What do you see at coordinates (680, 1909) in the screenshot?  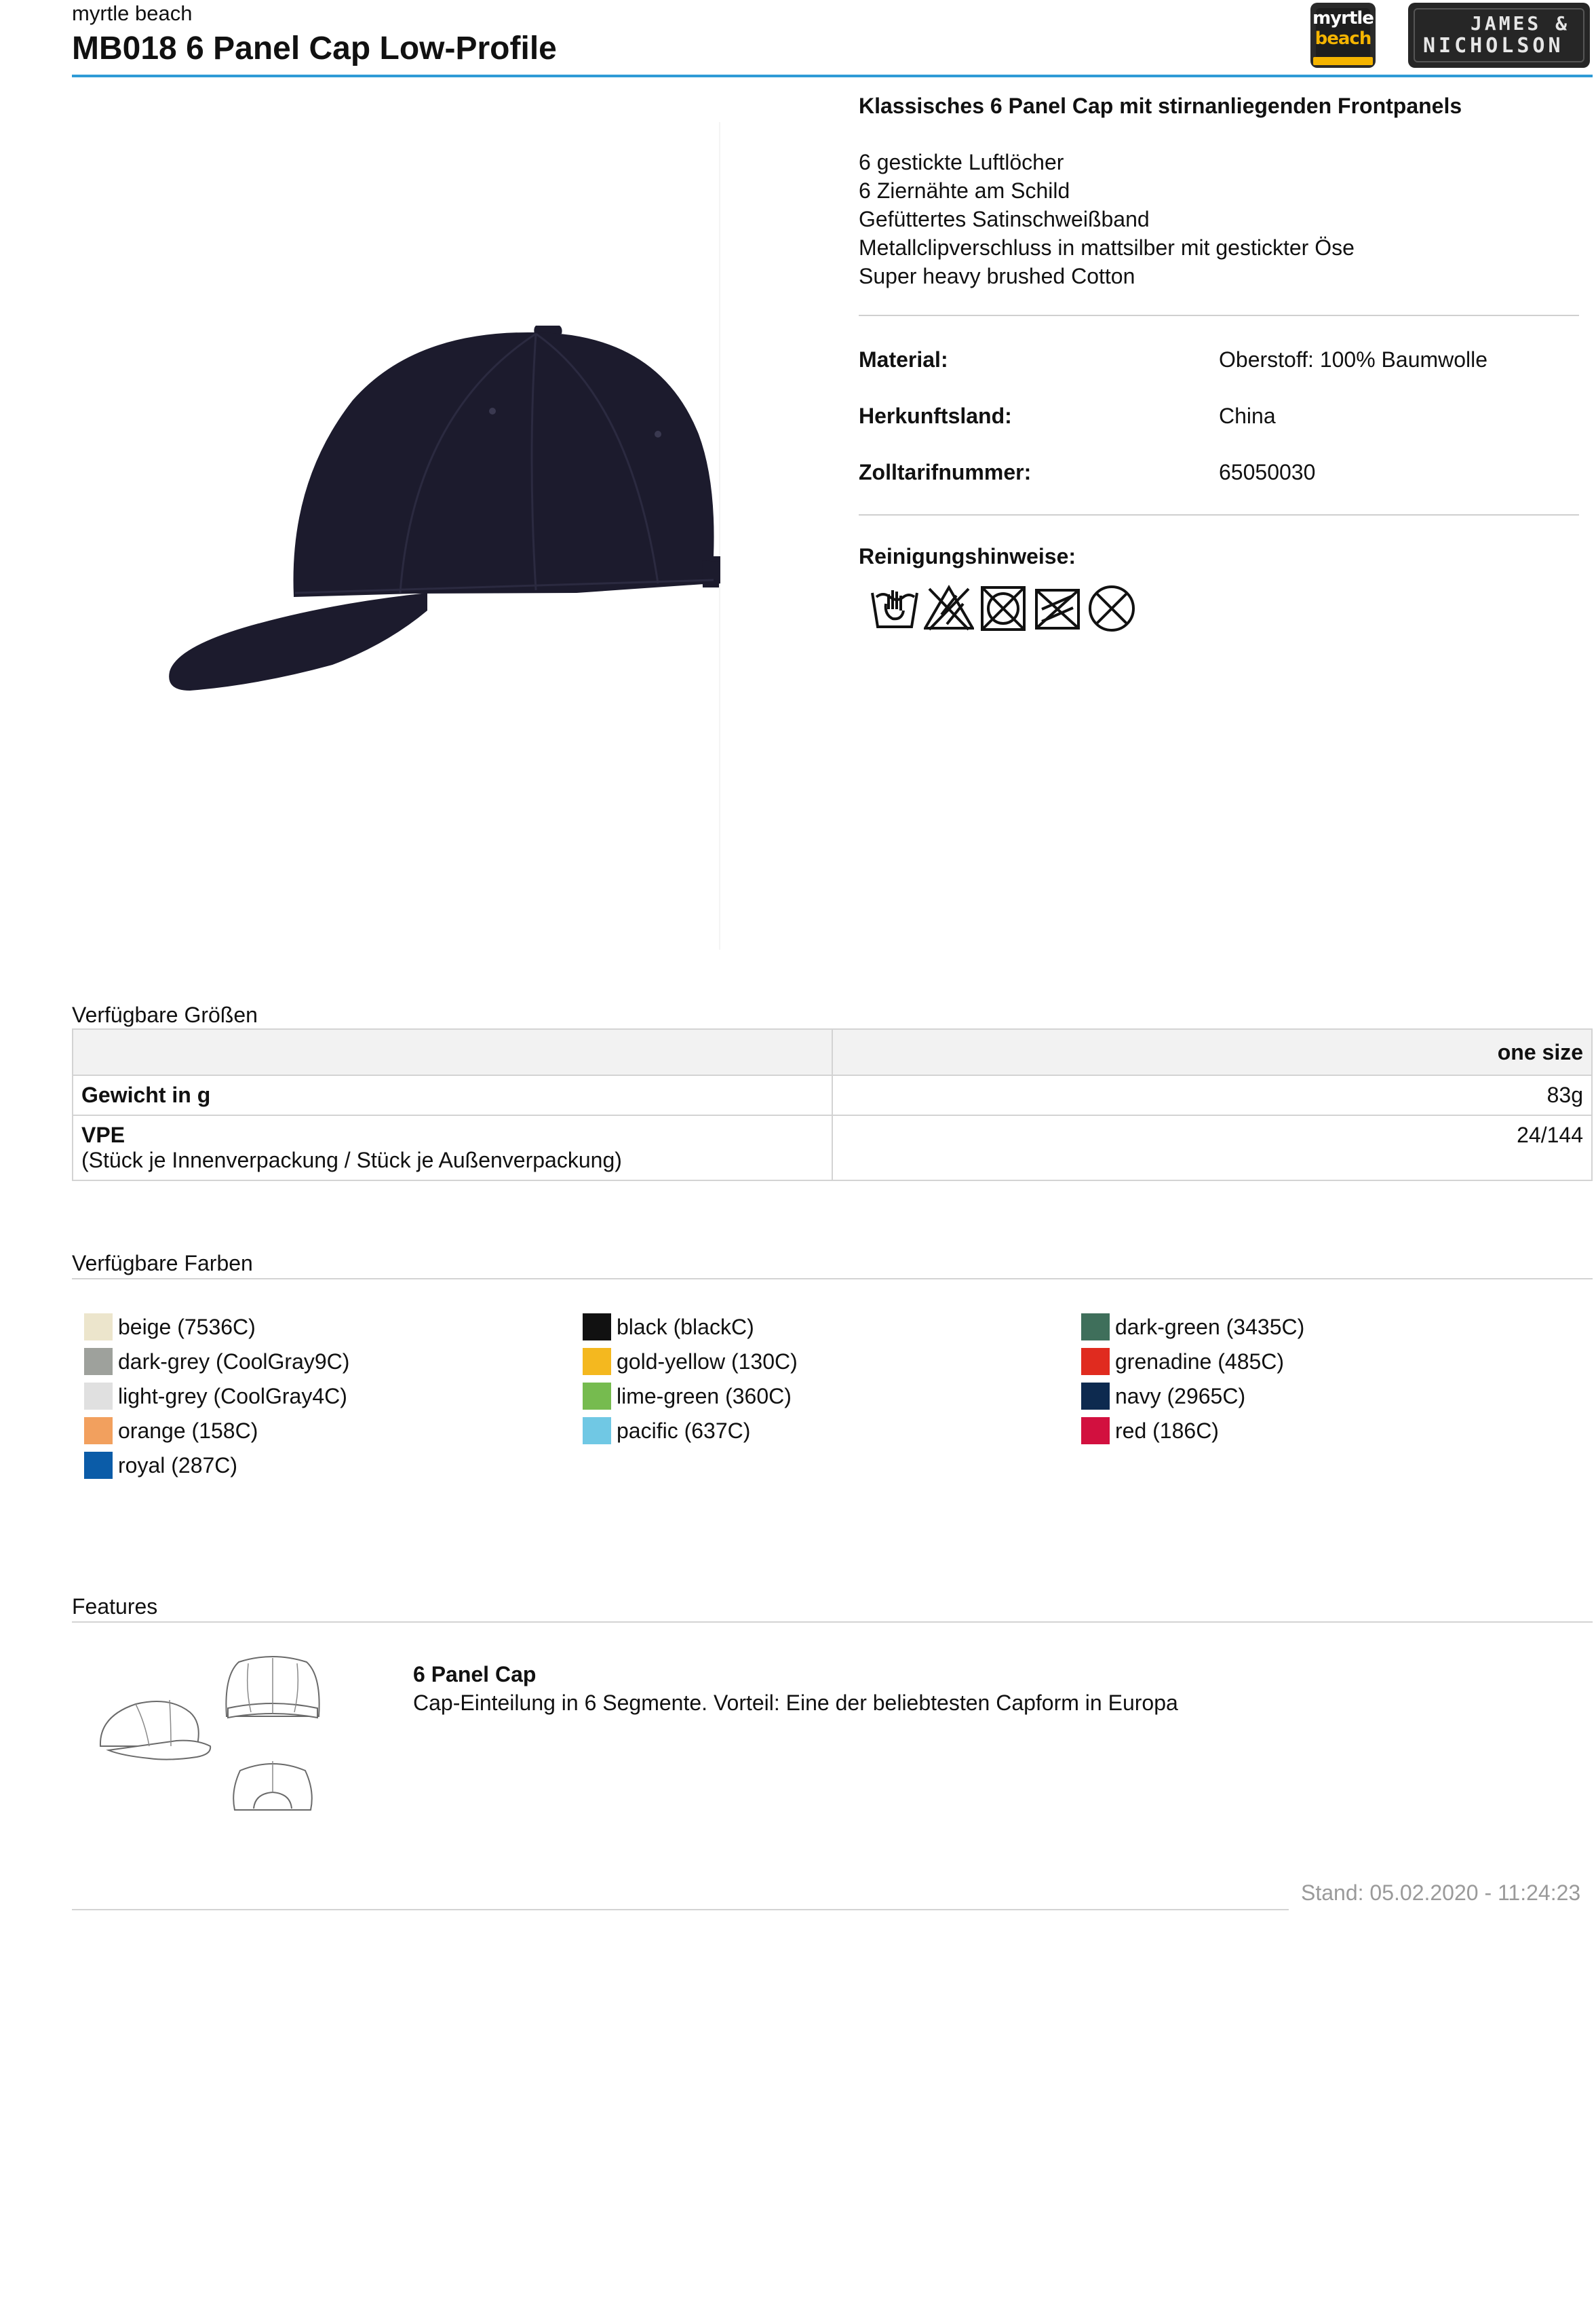 I see `footer-divider` at bounding box center [680, 1909].